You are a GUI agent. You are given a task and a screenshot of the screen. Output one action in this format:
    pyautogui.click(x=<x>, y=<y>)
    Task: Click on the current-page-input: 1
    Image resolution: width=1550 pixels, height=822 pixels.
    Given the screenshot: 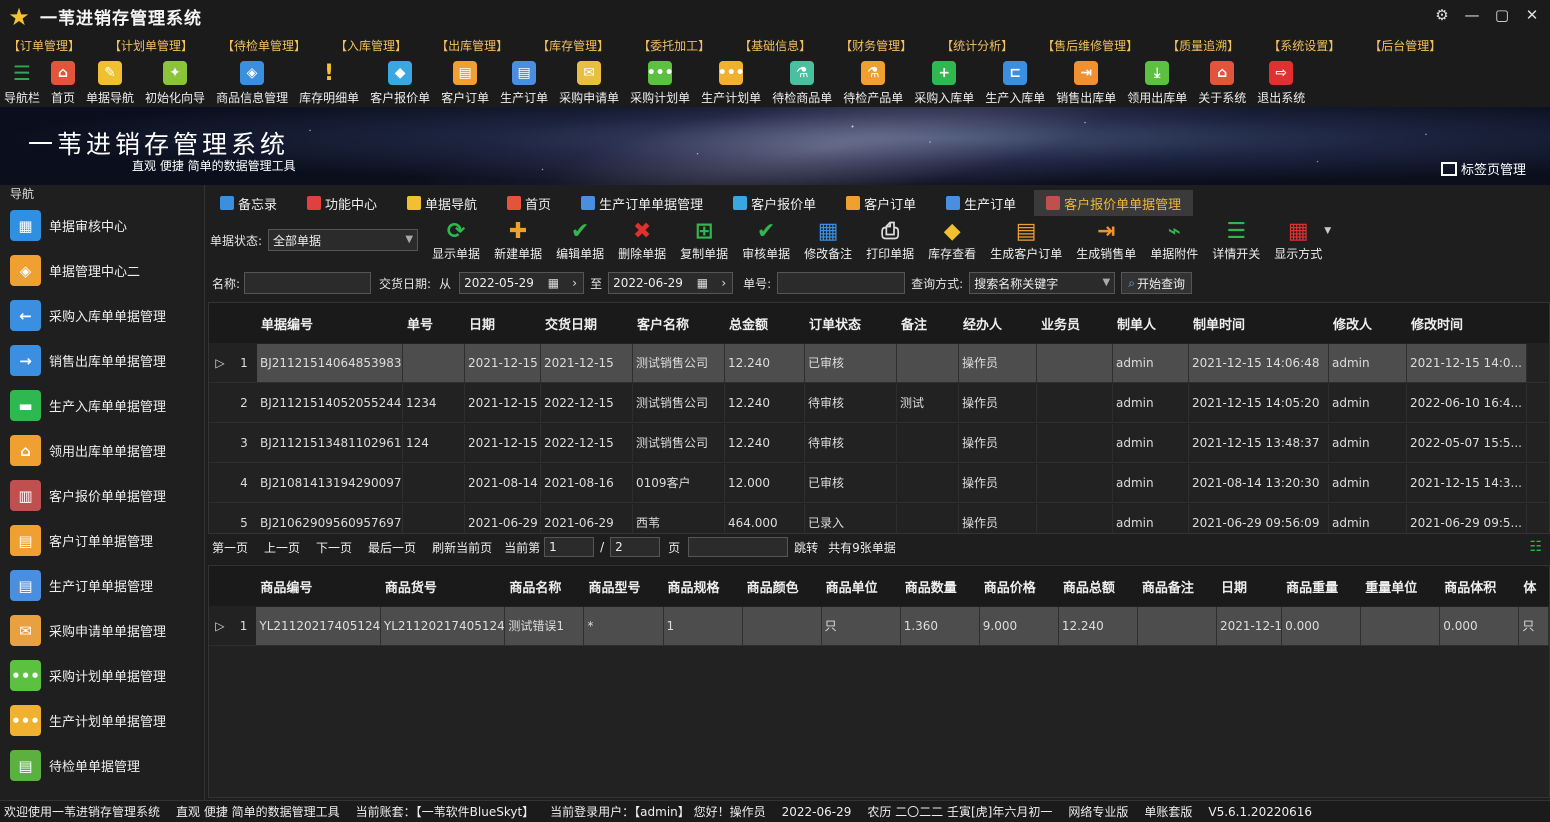 What is the action you would take?
    pyautogui.click(x=569, y=547)
    